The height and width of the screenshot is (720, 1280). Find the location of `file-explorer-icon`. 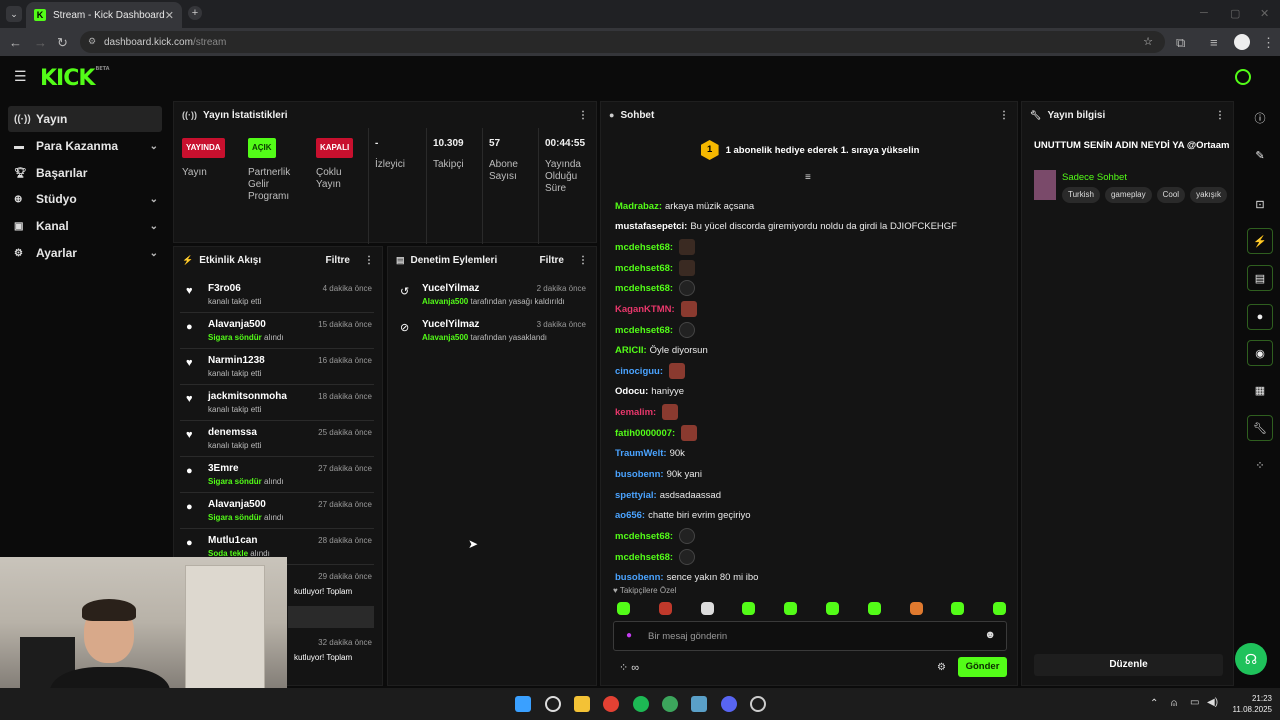

file-explorer-icon is located at coordinates (582, 704).